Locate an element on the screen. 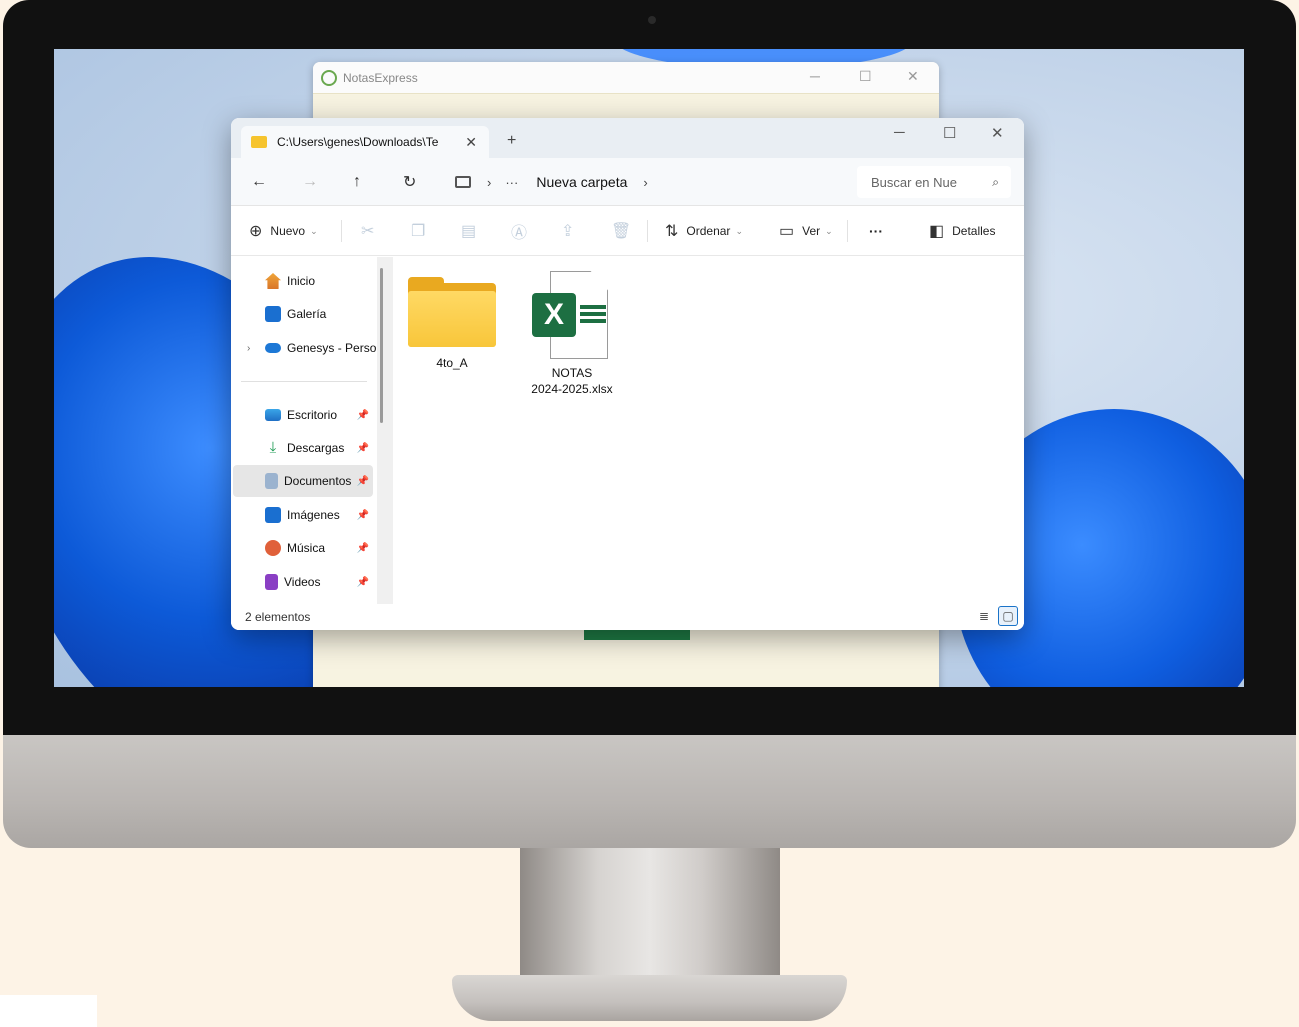 This screenshot has width=1299, height=1027. documents-icon is located at coordinates (271, 481).